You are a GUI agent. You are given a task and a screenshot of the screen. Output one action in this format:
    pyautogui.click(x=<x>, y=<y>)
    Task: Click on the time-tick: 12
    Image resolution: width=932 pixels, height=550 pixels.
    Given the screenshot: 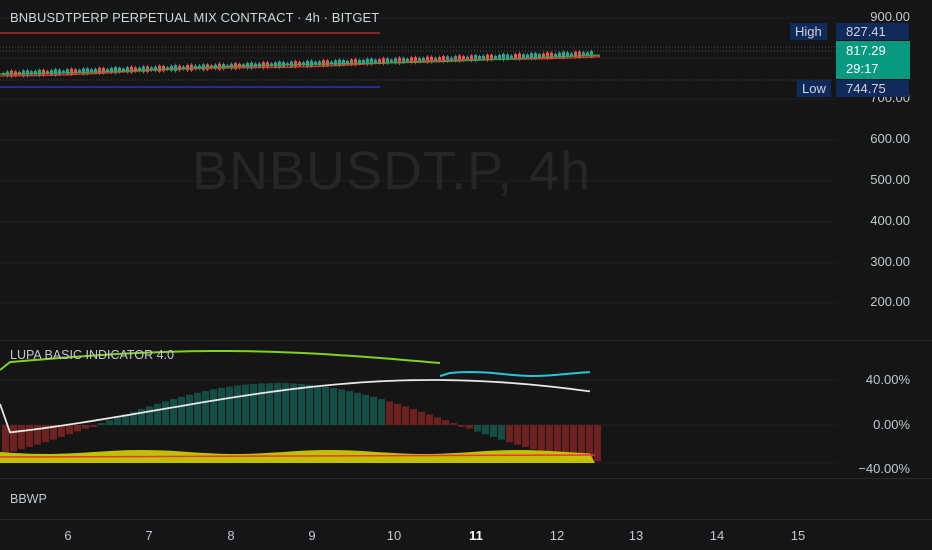 What is the action you would take?
    pyautogui.click(x=557, y=535)
    